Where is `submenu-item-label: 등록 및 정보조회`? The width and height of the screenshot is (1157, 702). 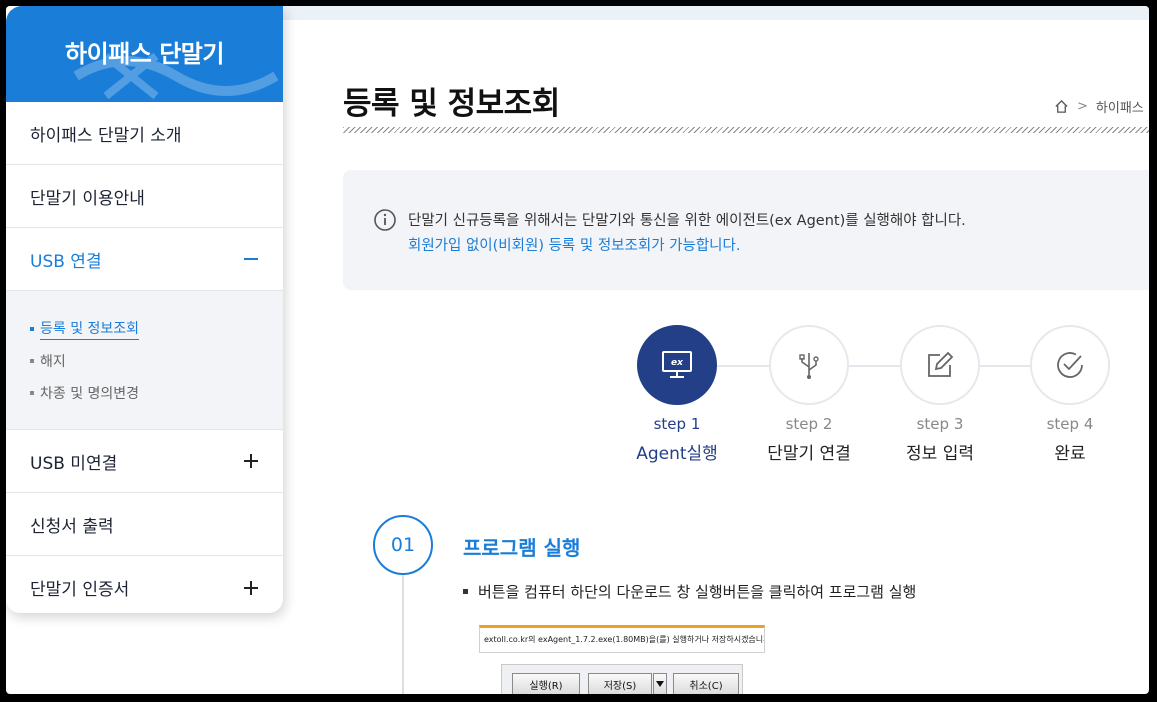 submenu-item-label: 등록 및 정보조회 is located at coordinates (90, 329).